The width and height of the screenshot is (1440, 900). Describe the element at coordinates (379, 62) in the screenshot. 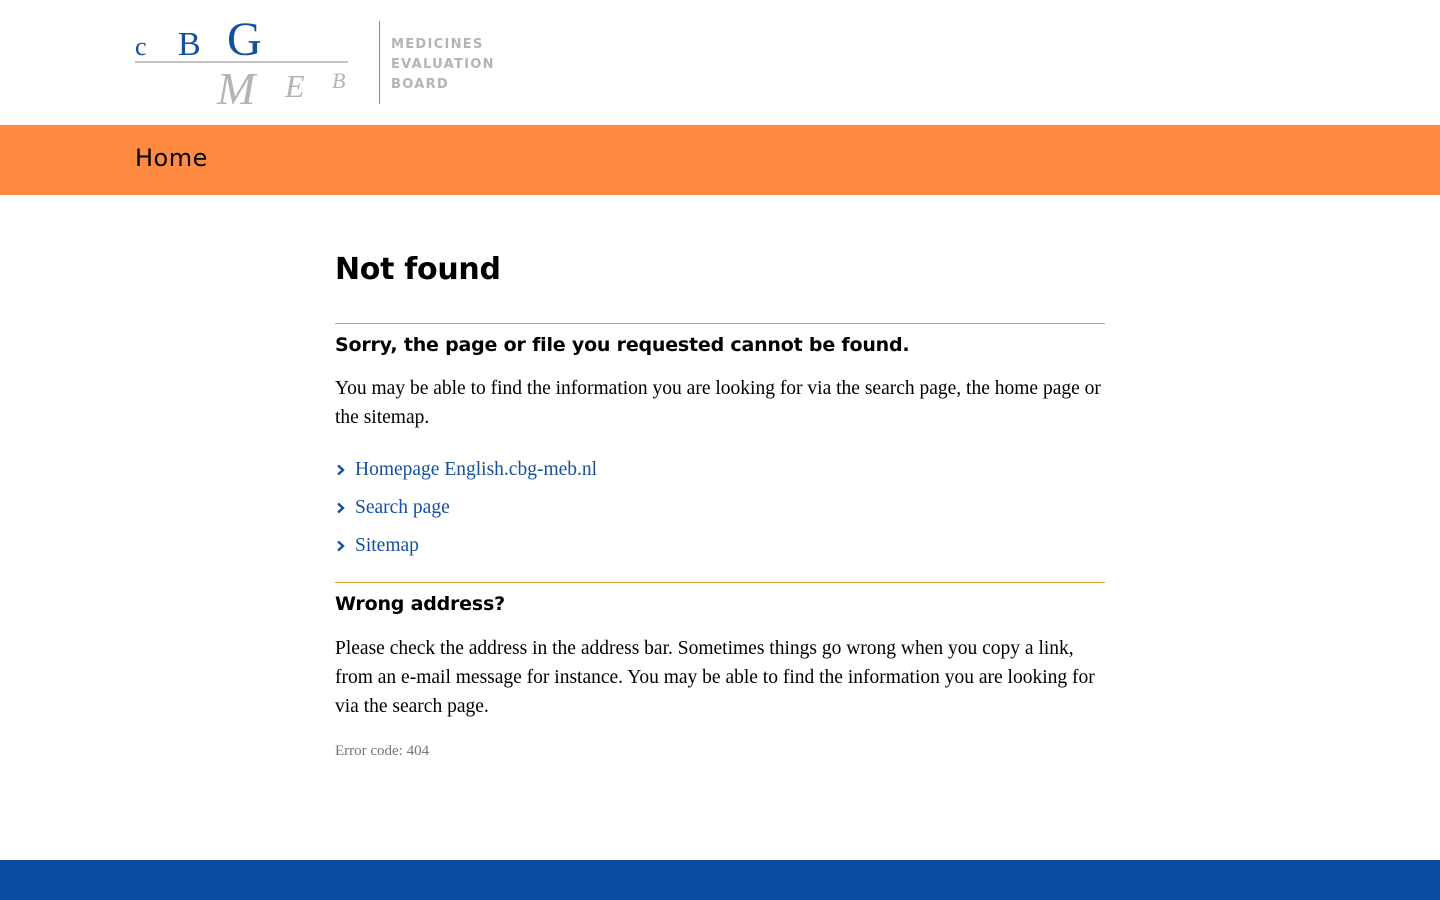

I see `logo-divider` at that location.